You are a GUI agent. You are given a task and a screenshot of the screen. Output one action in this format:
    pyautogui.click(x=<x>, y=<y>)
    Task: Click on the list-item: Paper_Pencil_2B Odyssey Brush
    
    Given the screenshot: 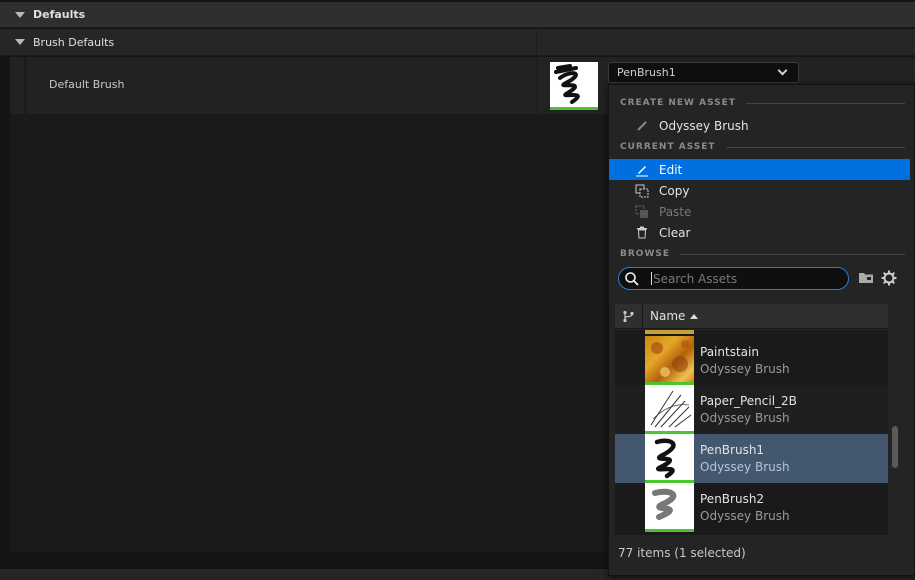 What is the action you would take?
    pyautogui.click(x=751, y=409)
    